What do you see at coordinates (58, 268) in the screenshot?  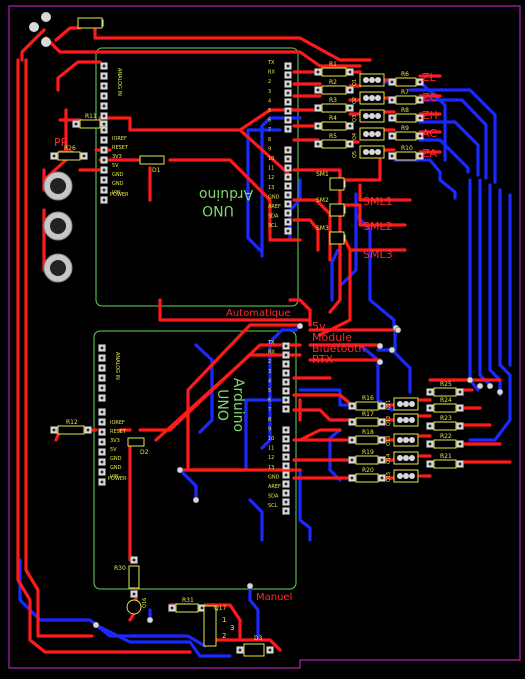 I see `jack-hole` at bounding box center [58, 268].